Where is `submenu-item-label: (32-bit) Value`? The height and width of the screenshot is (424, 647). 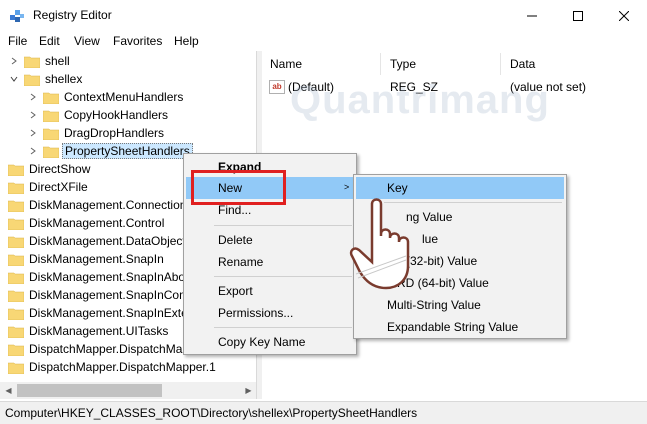 submenu-item-label: (32-bit) Value is located at coordinates (442, 261).